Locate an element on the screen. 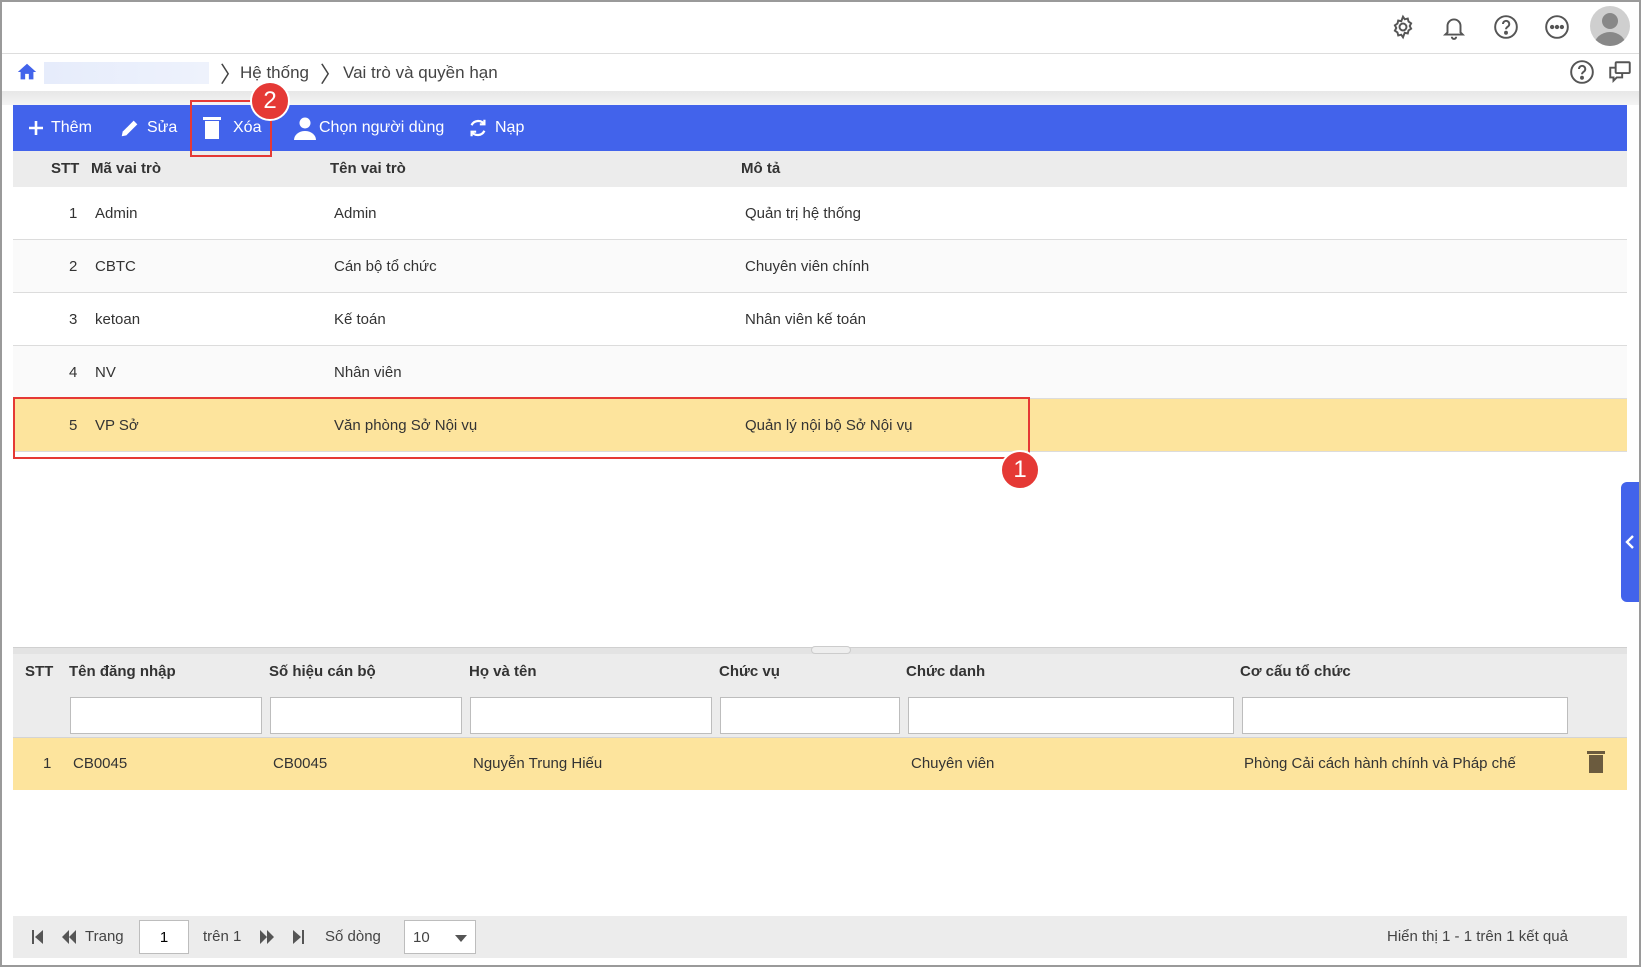  breadcrumb-redacted-item is located at coordinates (126, 73).